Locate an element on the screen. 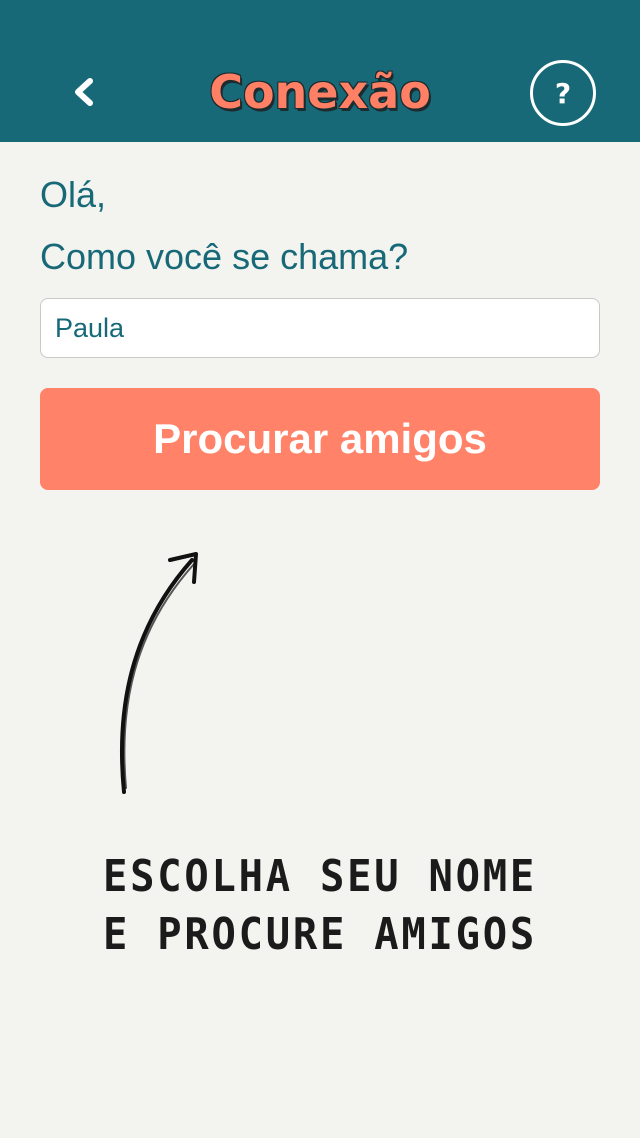  back-button is located at coordinates (84, 92).